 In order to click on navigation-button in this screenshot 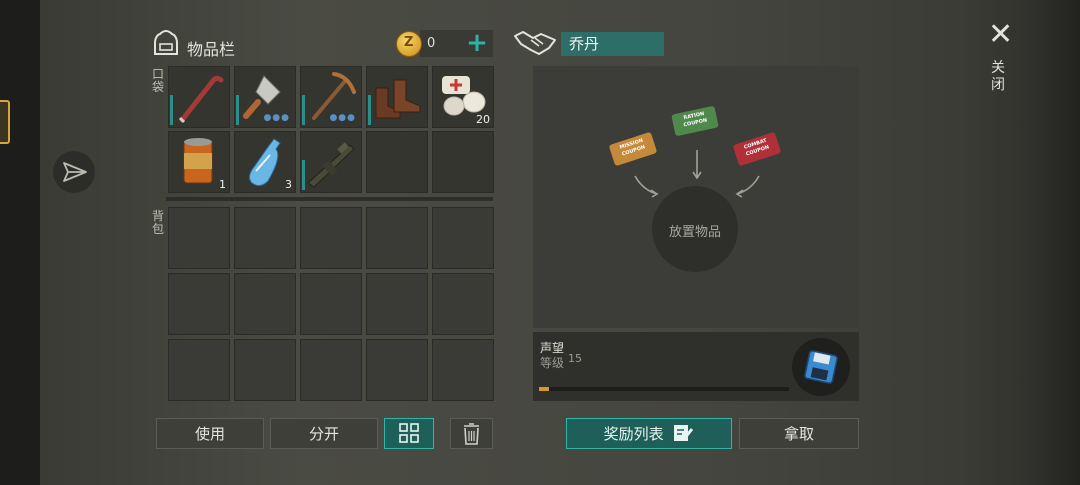, I will do `click(74, 172)`.